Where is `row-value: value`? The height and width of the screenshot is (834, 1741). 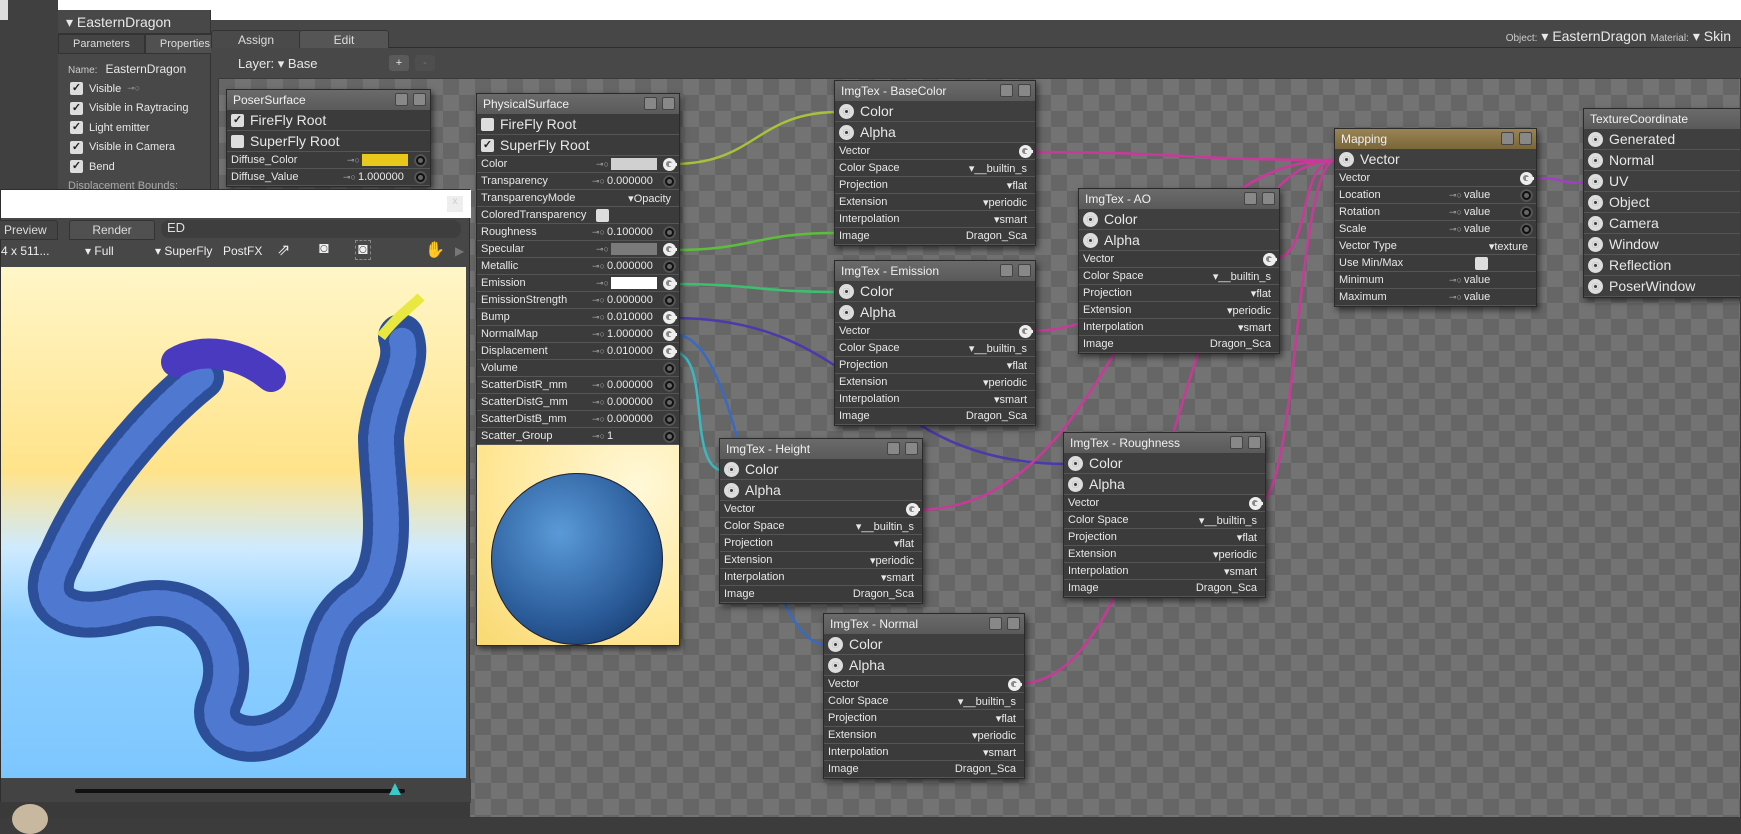
row-value: value is located at coordinates (1489, 229).